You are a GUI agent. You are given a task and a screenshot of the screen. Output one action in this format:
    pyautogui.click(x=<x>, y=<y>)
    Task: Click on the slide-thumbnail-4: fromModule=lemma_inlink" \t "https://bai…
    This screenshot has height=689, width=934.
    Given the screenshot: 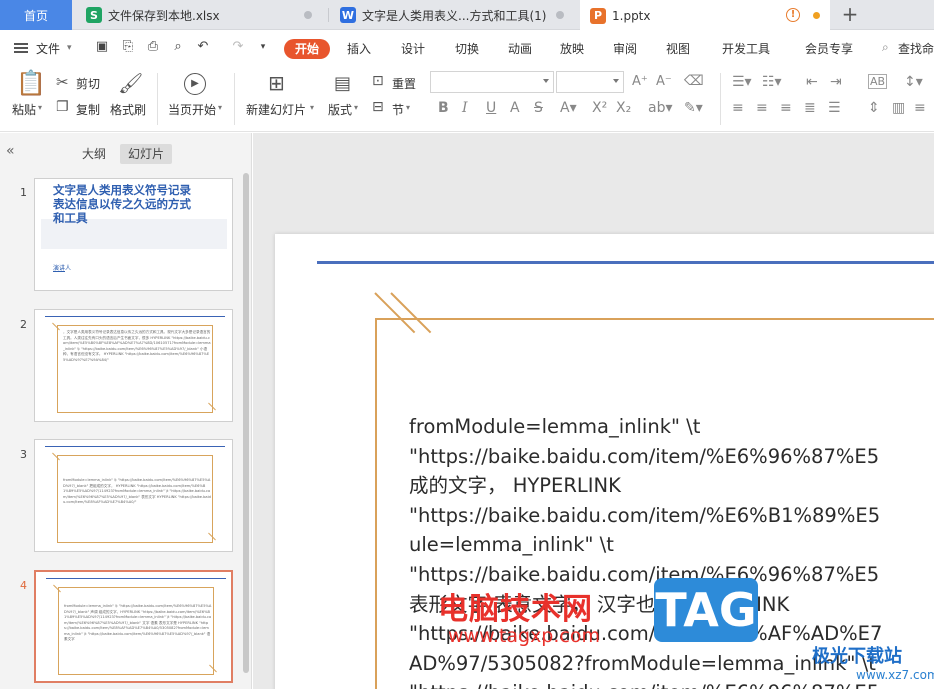 What is the action you would take?
    pyautogui.click(x=133, y=626)
    